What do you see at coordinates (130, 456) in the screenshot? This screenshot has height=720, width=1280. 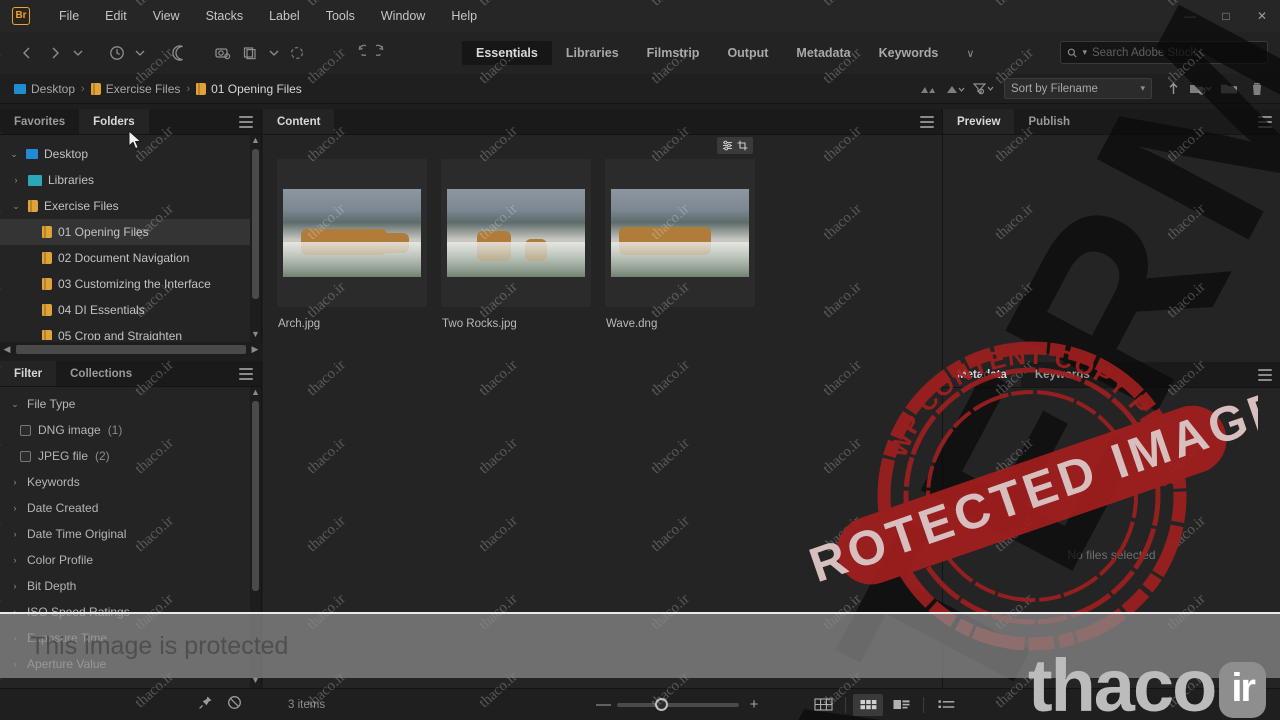 I see `filter-checkbox-row: JPEG file (2)` at bounding box center [130, 456].